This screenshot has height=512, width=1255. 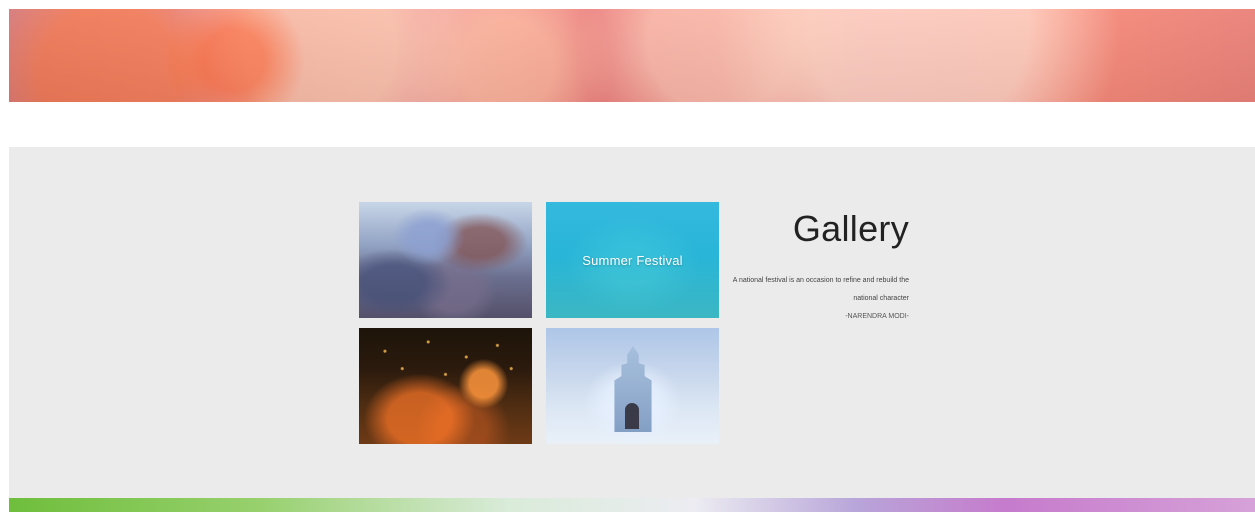 I want to click on gallery-title: Gallery, so click(x=850, y=228).